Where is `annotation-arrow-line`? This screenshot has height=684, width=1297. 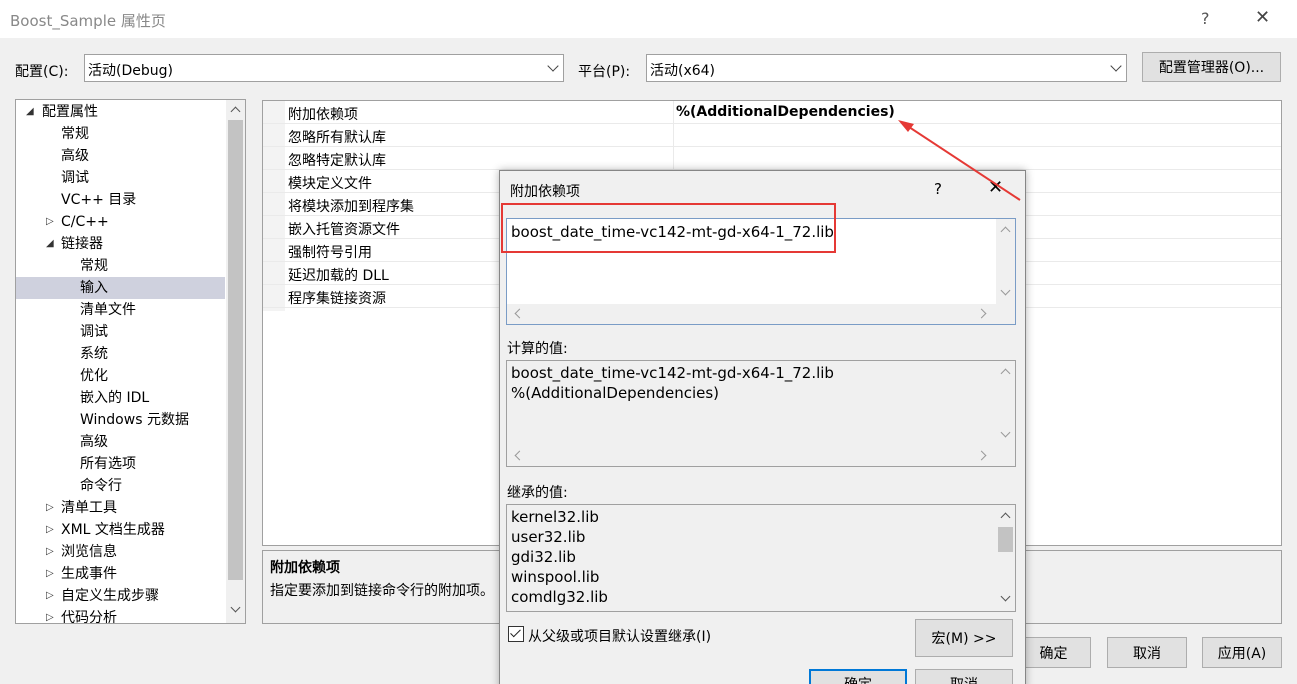
annotation-arrow-line is located at coordinates (963, 162).